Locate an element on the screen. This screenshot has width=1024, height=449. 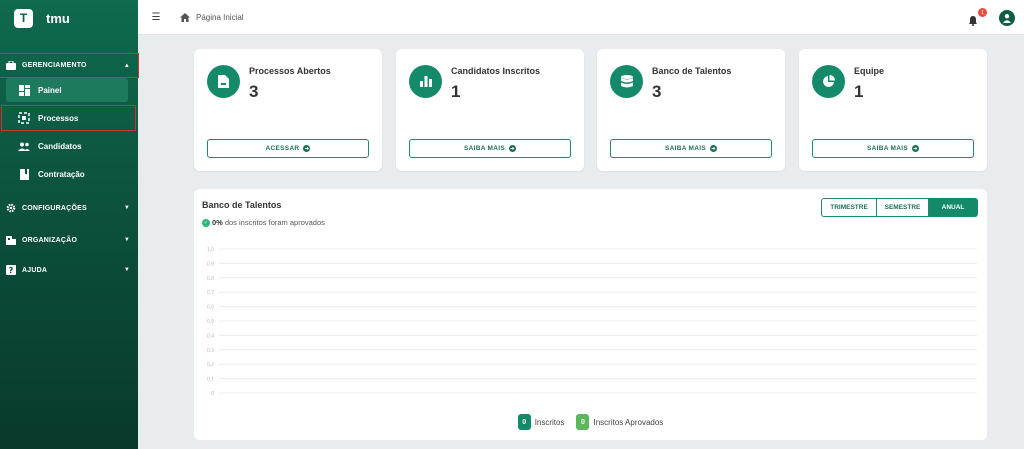
gear-icon is located at coordinates (11, 208).